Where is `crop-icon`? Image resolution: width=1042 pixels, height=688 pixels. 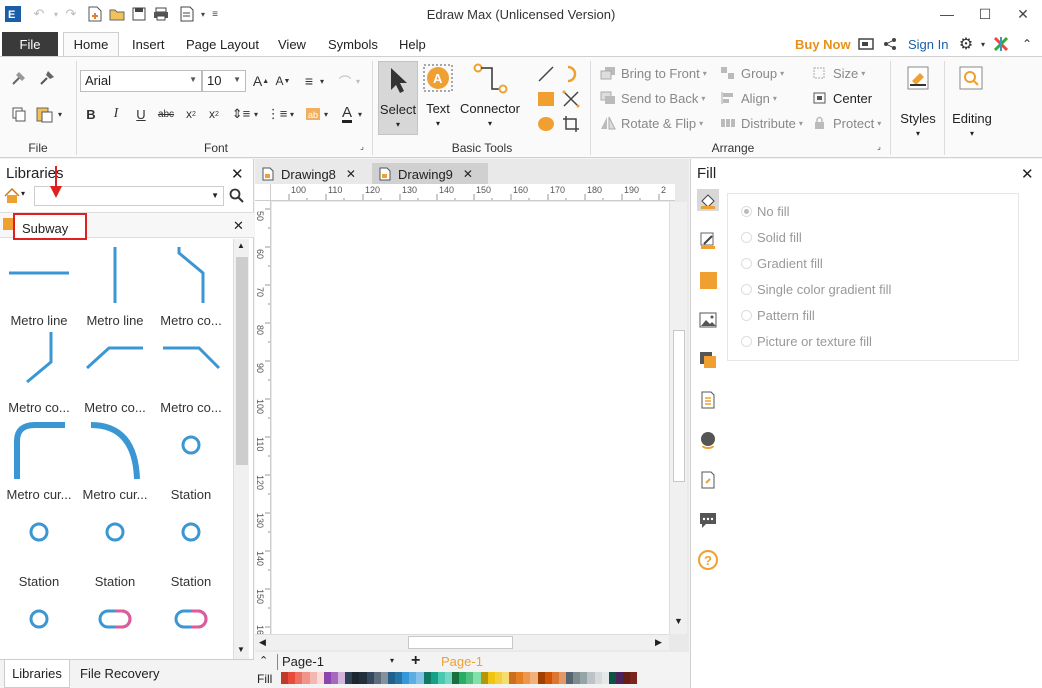
crop-icon is located at coordinates (571, 124).